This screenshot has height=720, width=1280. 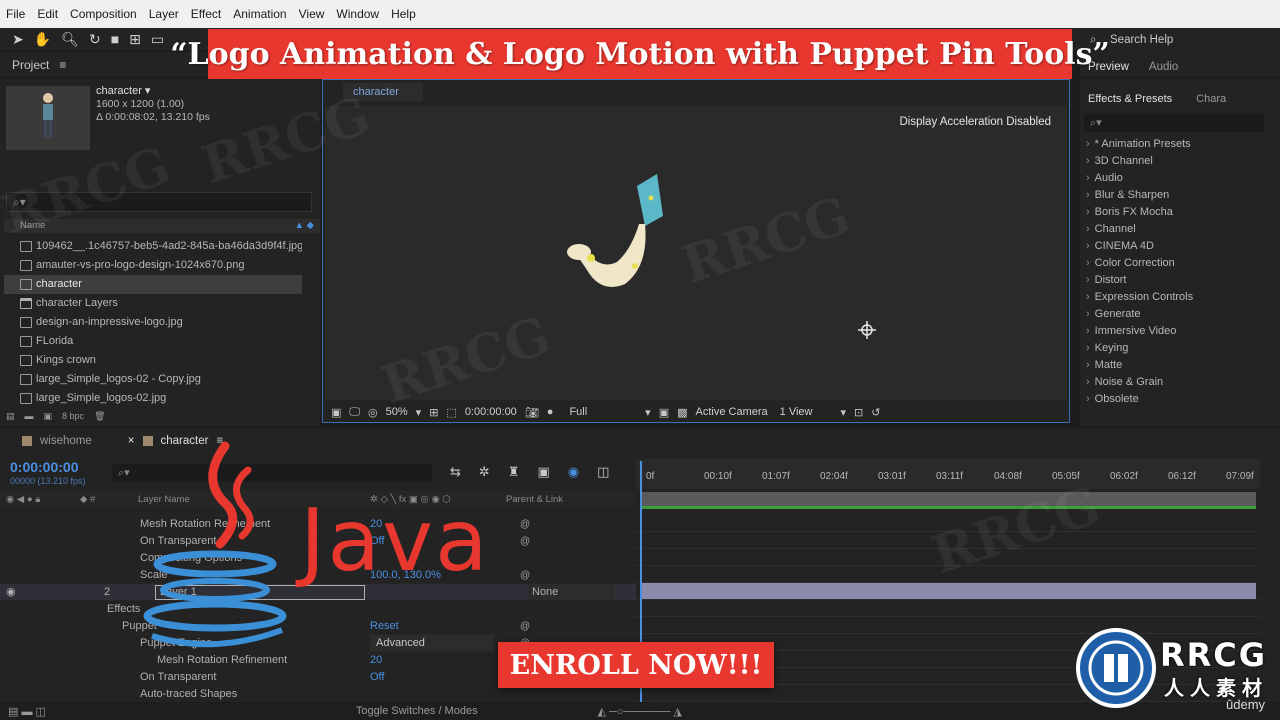 What do you see at coordinates (336, 412) in the screenshot?
I see `snapshot-icon: ▣` at bounding box center [336, 412].